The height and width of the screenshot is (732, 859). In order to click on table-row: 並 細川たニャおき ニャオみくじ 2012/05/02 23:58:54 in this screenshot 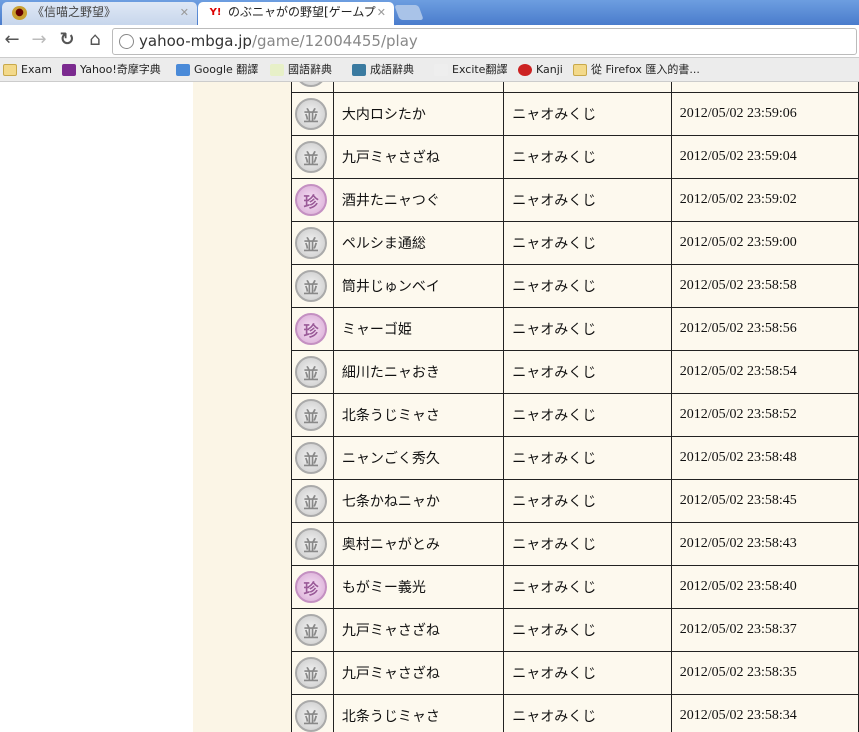, I will do `click(575, 372)`.